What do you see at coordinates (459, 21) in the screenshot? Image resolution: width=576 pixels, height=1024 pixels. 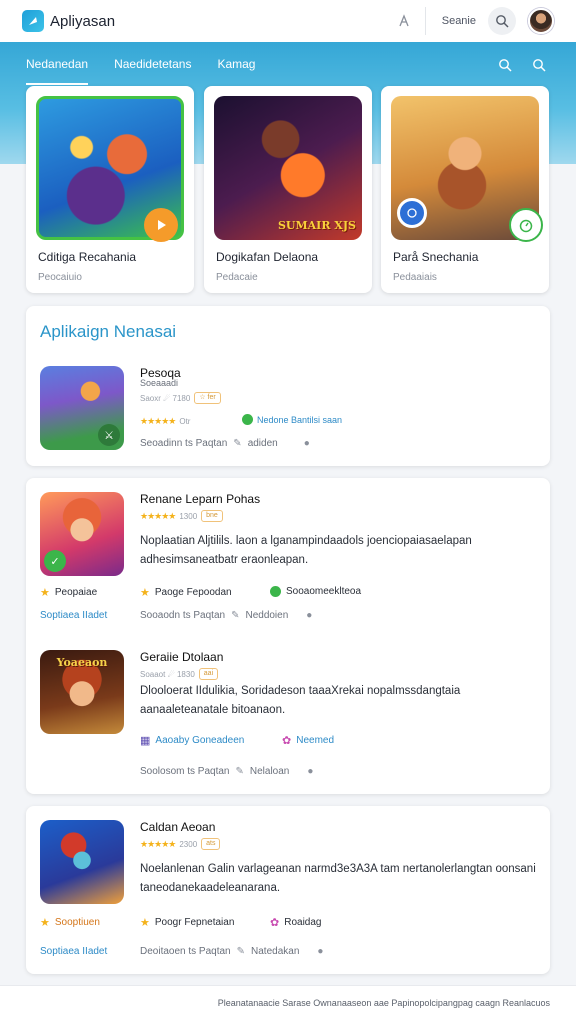 I see `search-label: Seanie` at bounding box center [459, 21].